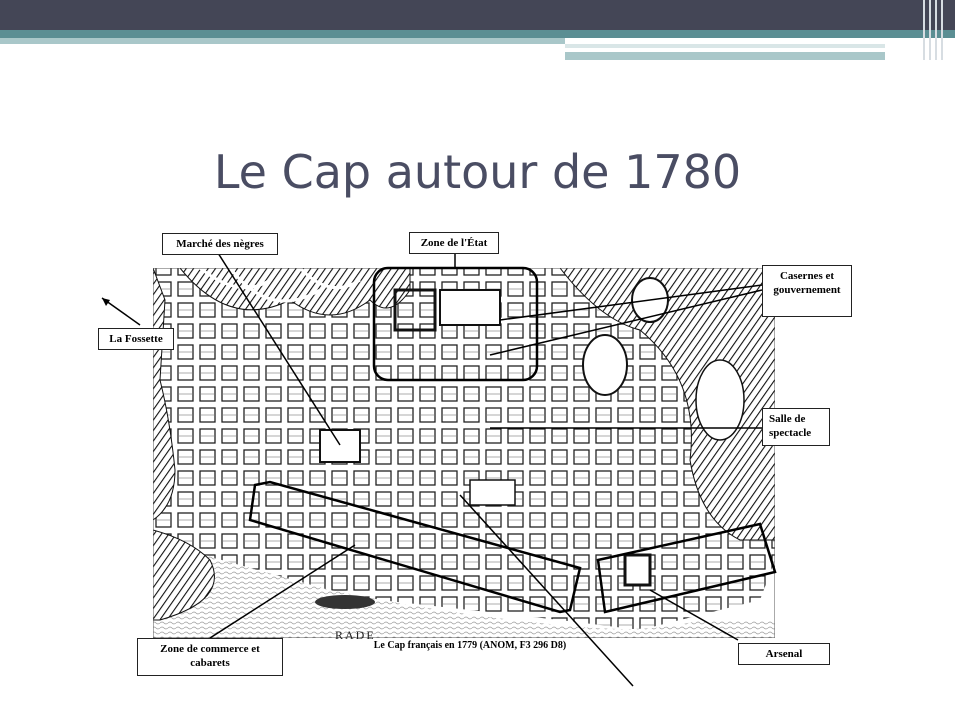  What do you see at coordinates (210, 657) in the screenshot?
I see `label-commerce: Zone de commerce et cabarets` at bounding box center [210, 657].